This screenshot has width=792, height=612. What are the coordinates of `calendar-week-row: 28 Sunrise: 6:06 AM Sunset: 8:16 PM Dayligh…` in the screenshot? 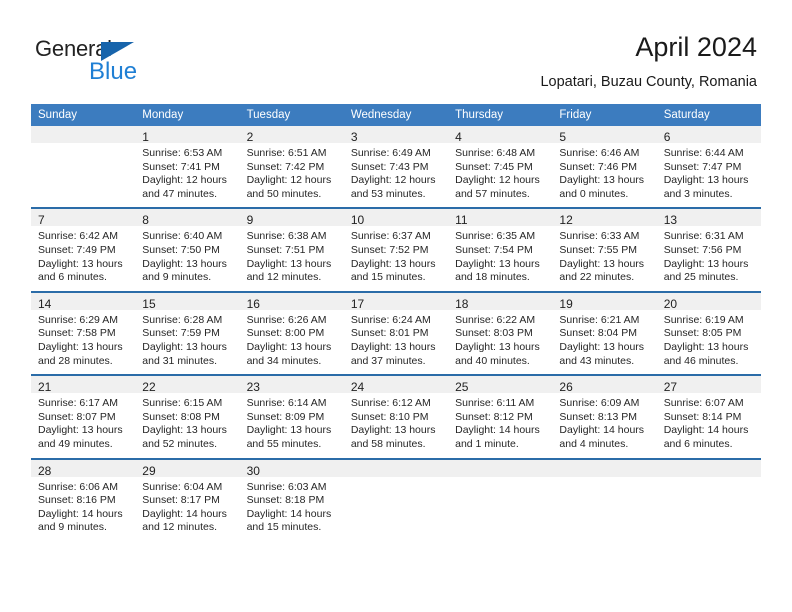 It's located at (396, 499).